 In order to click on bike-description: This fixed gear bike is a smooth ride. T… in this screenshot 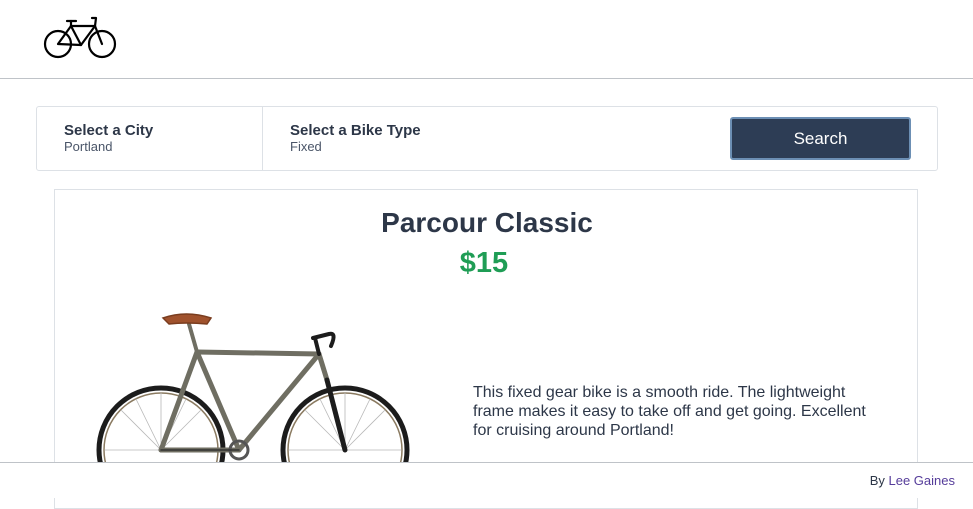, I will do `click(669, 411)`.